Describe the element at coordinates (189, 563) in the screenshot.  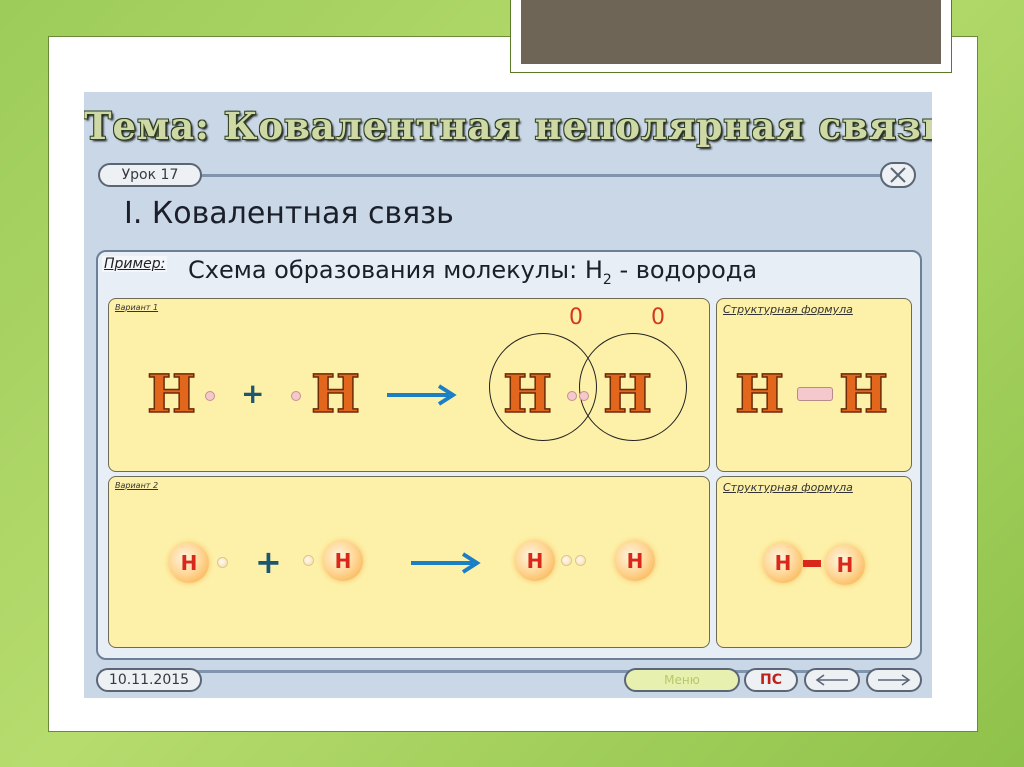
I see `variant2-atom1: H` at that location.